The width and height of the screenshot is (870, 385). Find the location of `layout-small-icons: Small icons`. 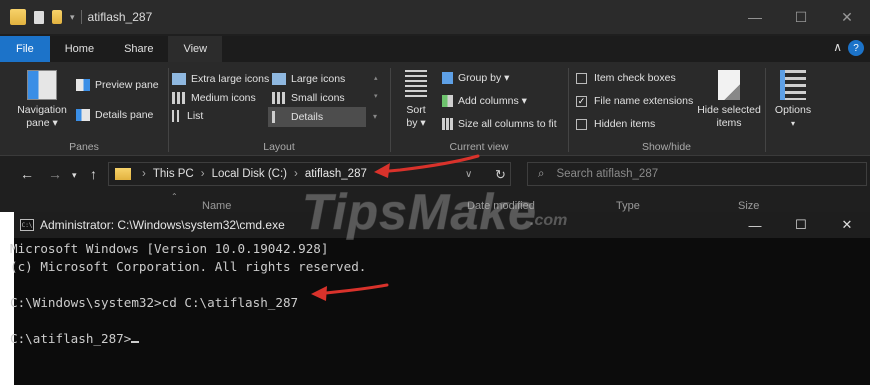

layout-small-icons: Small icons is located at coordinates (308, 98).